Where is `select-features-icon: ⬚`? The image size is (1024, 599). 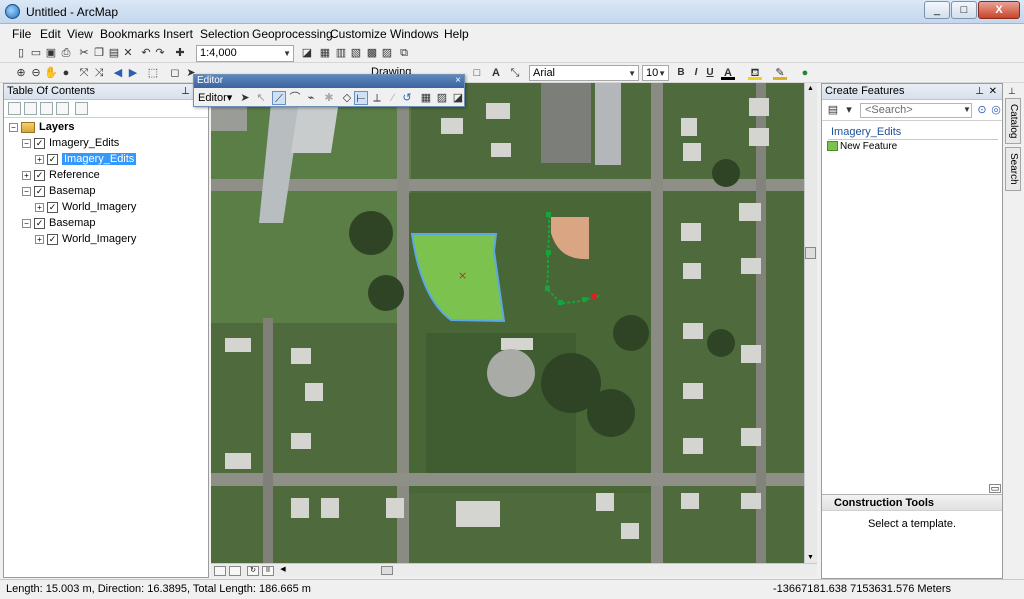
select-features-icon: ⬚ is located at coordinates (153, 73).